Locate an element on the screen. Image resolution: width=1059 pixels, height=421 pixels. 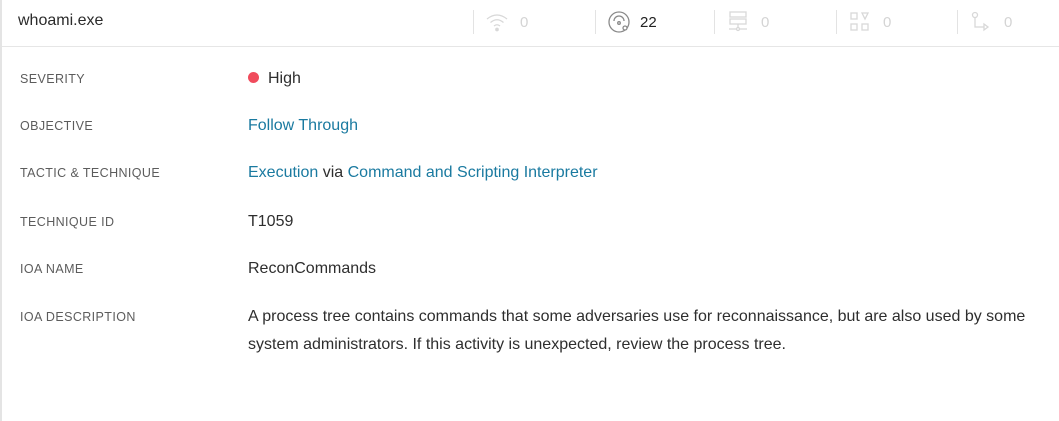
field-label: TACTIC & TECHNIQUE is located at coordinates (90, 173).